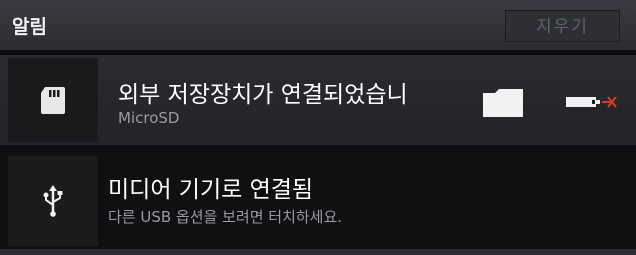 The height and width of the screenshot is (255, 636). Describe the element at coordinates (263, 95) in the screenshot. I see `notification-title: 외부 저장장치가 연결되었습니` at that location.